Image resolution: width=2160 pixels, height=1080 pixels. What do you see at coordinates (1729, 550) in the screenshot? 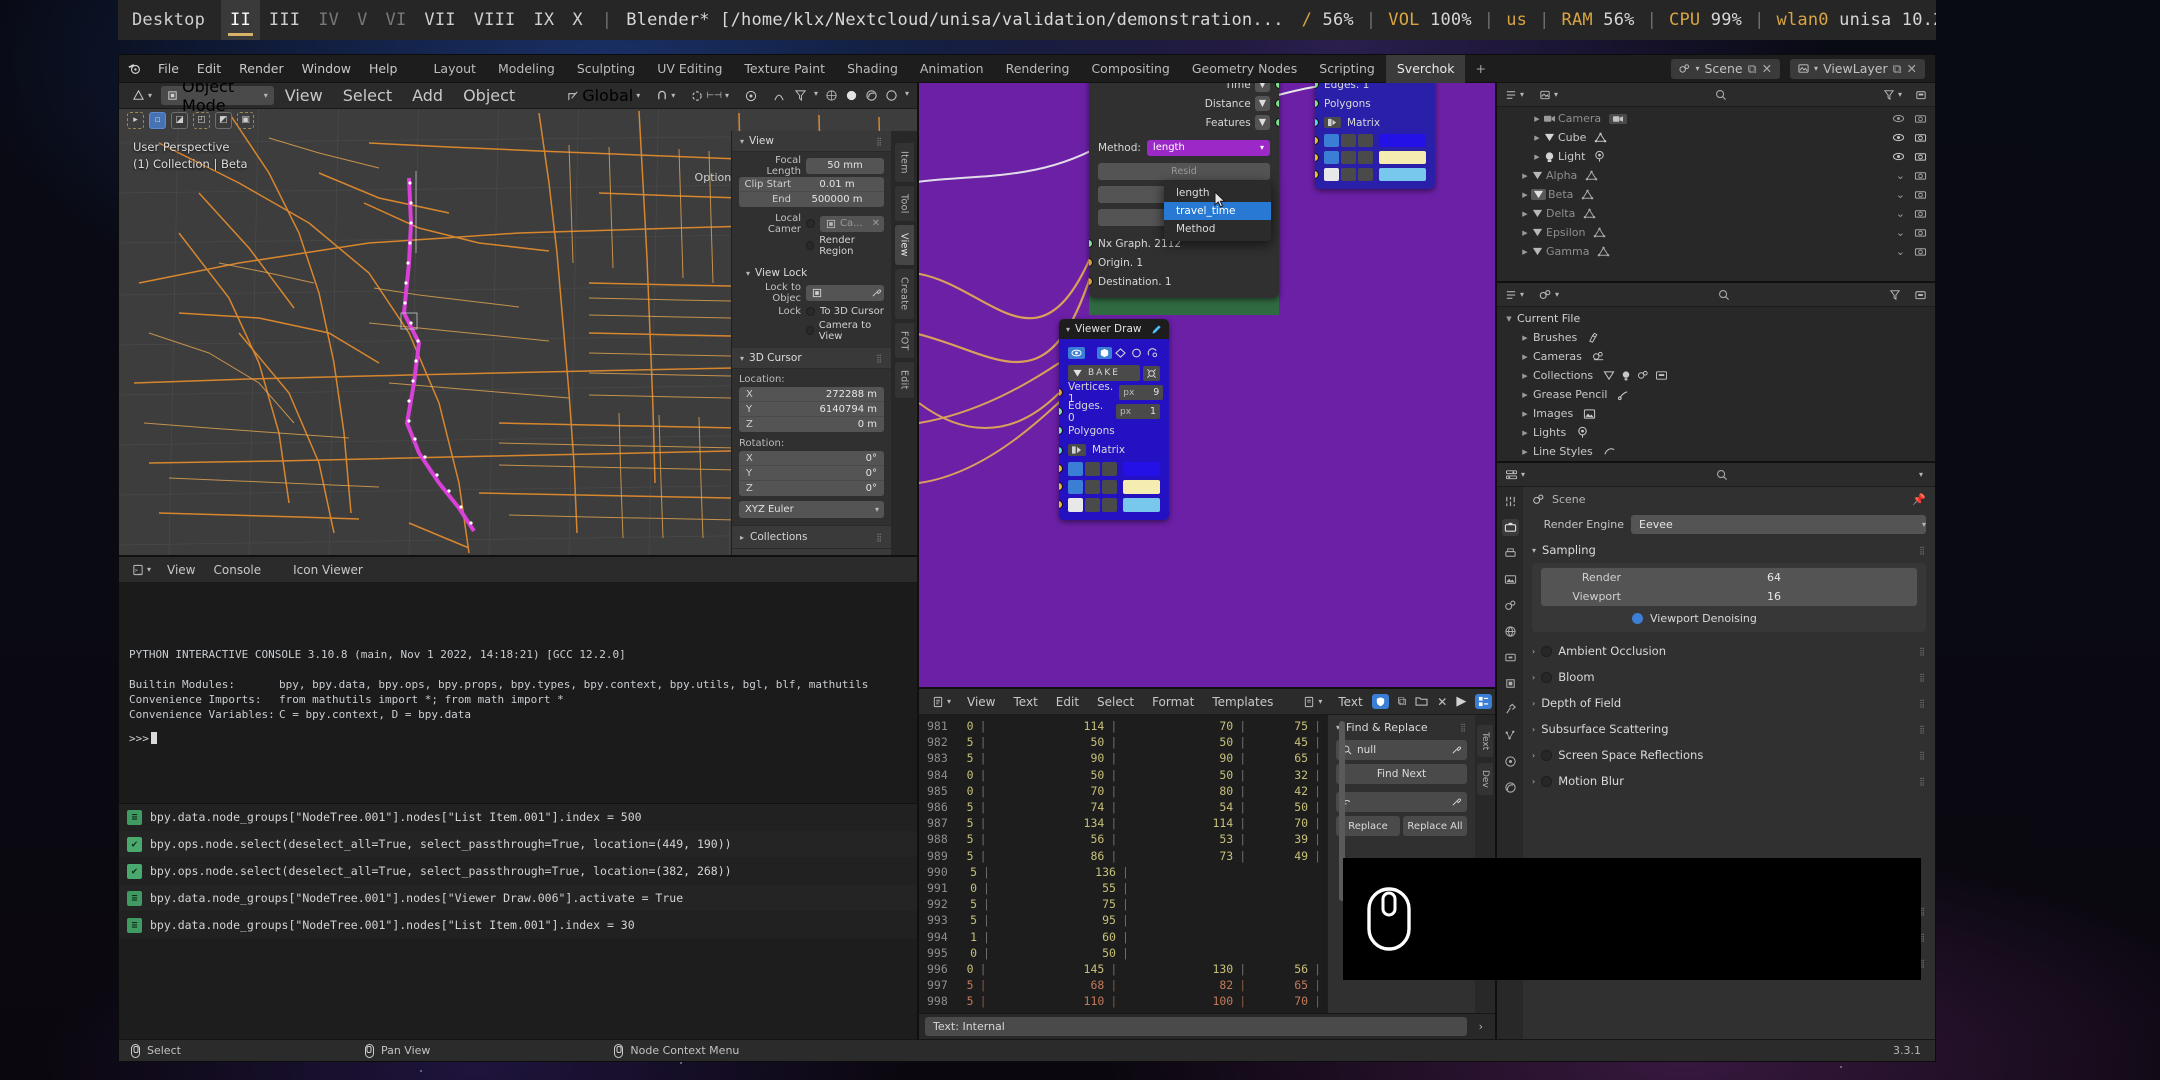
I see `sampling-section-header: ▾ Sampling ⣿` at bounding box center [1729, 550].